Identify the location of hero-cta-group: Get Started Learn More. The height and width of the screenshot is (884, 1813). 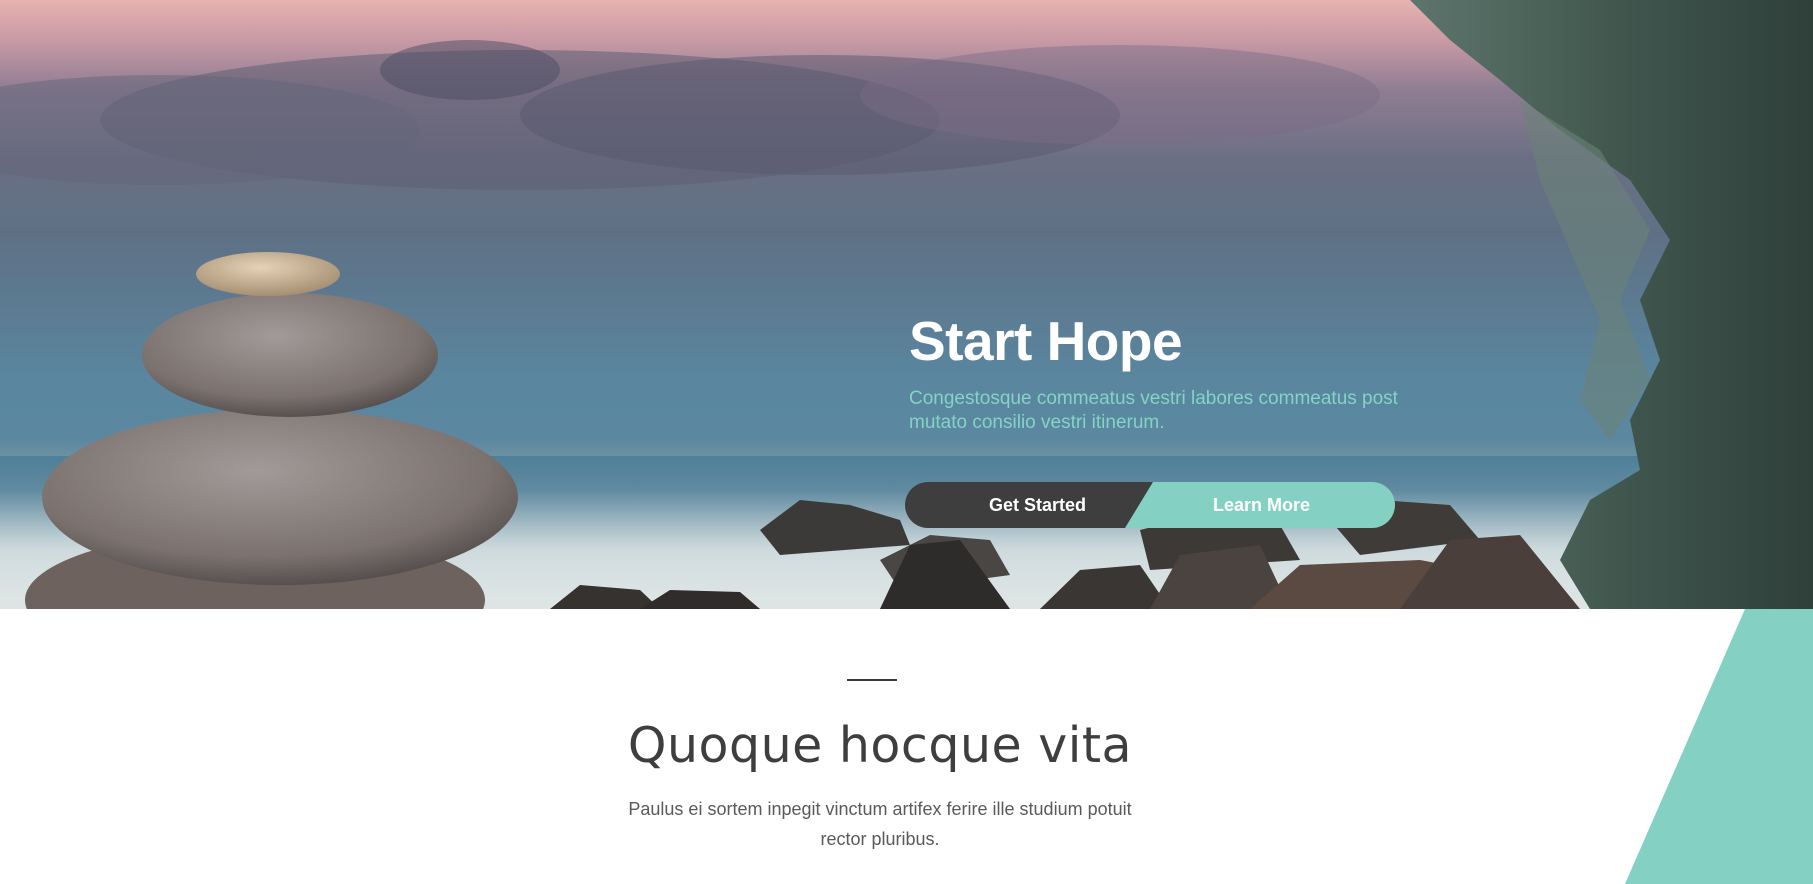
(1150, 505).